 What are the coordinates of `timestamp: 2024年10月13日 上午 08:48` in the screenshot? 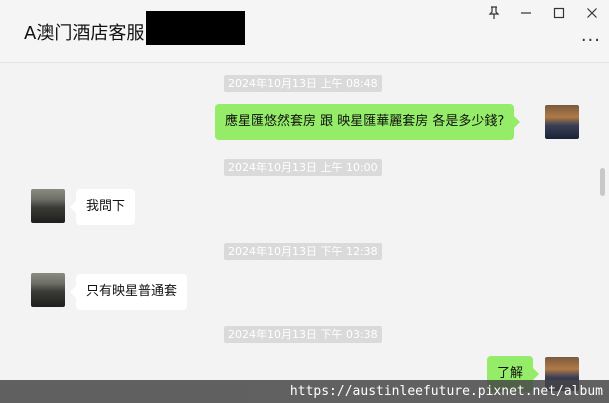 It's located at (303, 83).